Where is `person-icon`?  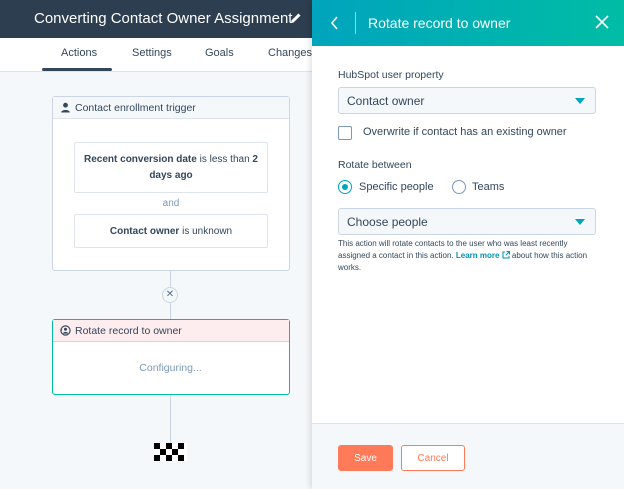
person-icon is located at coordinates (65, 107).